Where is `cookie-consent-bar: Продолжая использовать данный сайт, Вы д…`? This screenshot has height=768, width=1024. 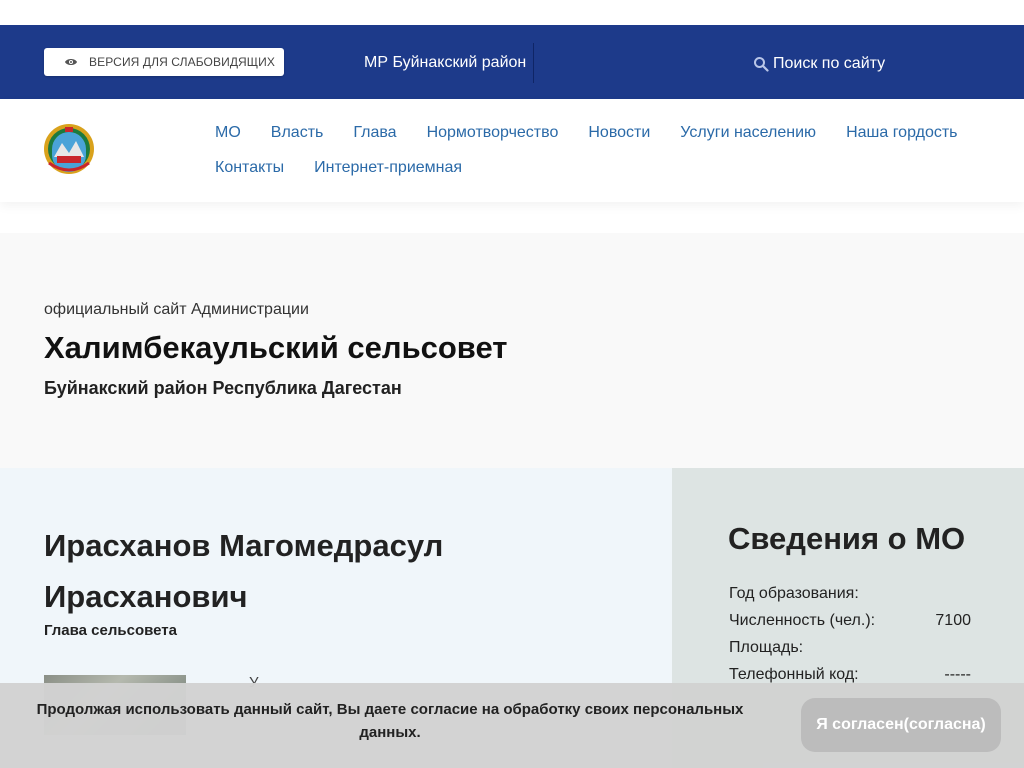
cookie-consent-bar: Продолжая использовать данный сайт, Вы д… is located at coordinates (512, 725).